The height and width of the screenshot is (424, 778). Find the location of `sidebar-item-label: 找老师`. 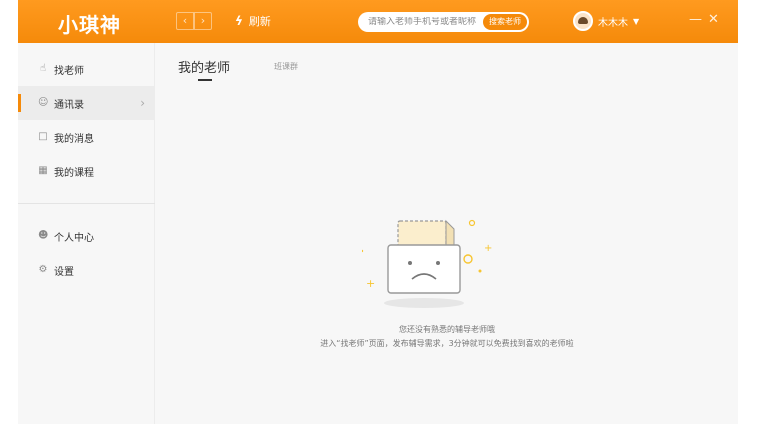

sidebar-item-label: 找老师 is located at coordinates (69, 71).